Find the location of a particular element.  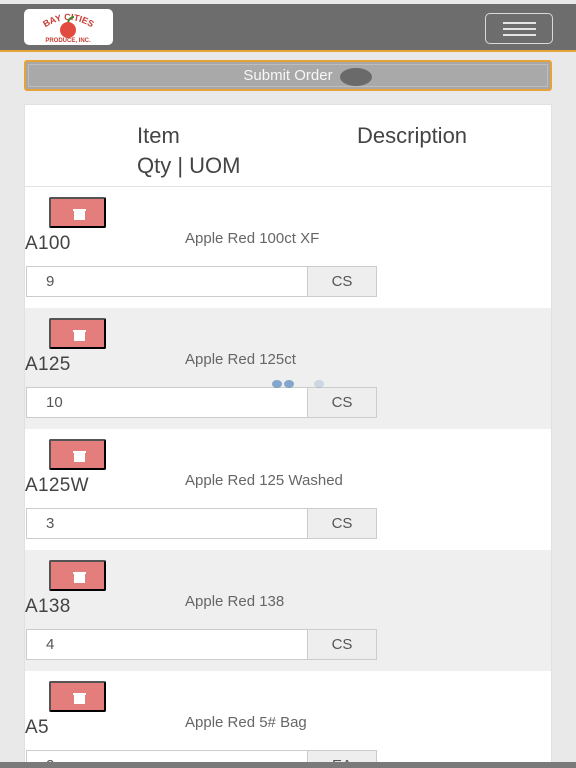

top-navbar: BAY CITIES PRODUCE, INC. is located at coordinates (288, 28).